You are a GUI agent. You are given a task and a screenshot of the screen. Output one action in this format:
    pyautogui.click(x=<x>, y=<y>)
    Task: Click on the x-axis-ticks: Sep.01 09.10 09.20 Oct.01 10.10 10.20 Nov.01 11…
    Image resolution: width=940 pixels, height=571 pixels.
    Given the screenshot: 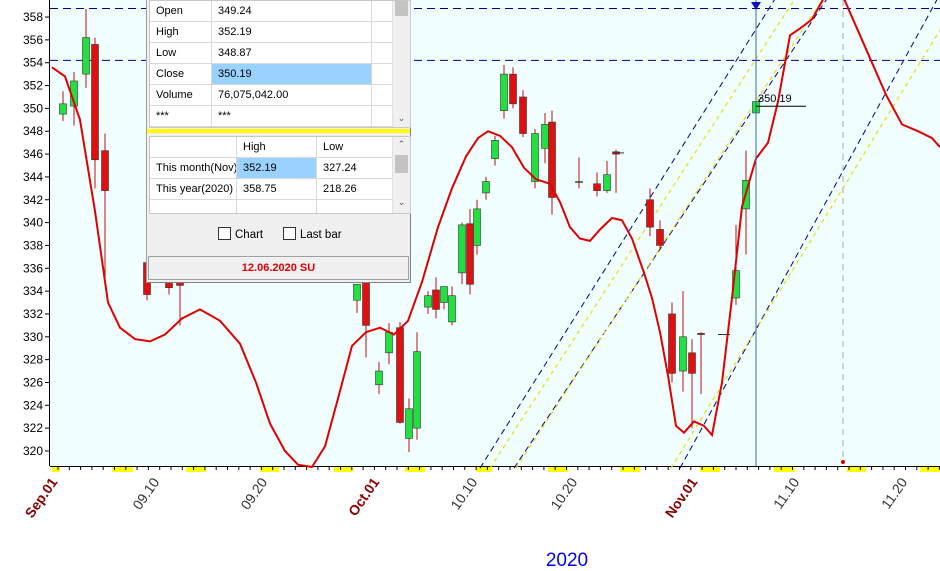 What is the action you would take?
    pyautogui.click(x=465, y=497)
    